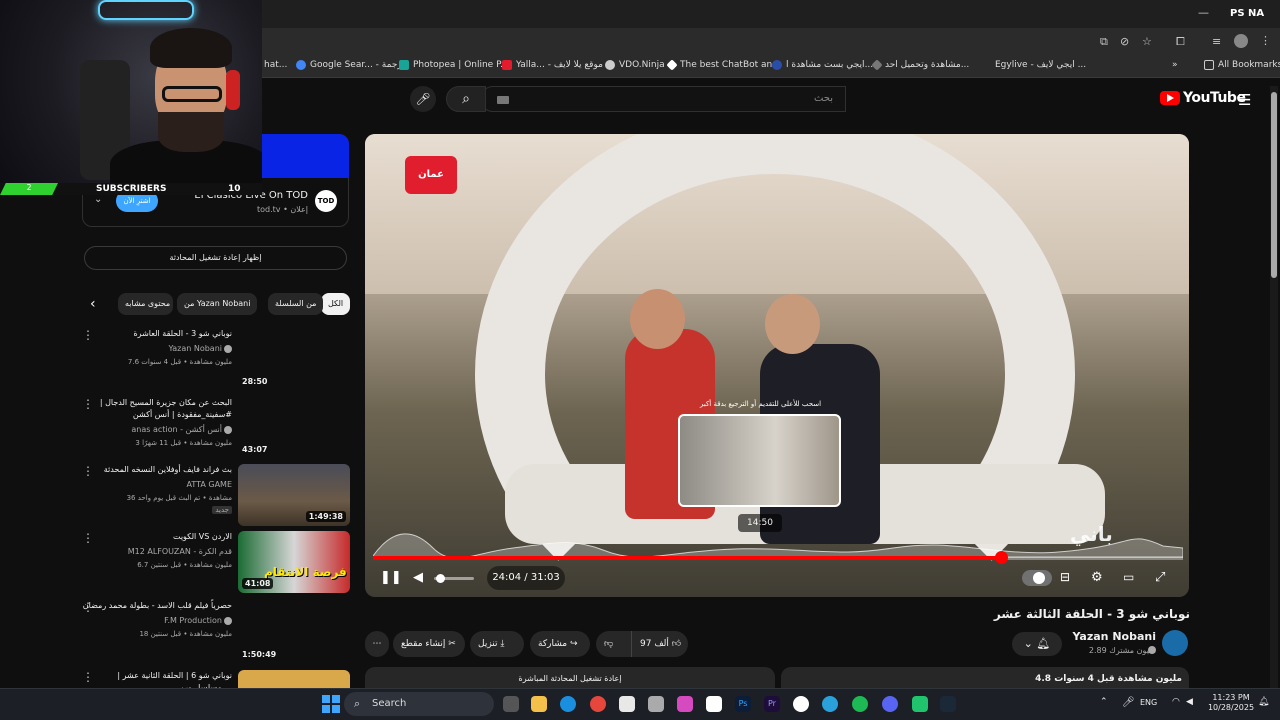 The image size is (1280, 720). Describe the element at coordinates (326, 201) in the screenshot. I see `tod-logo: TOD` at that location.